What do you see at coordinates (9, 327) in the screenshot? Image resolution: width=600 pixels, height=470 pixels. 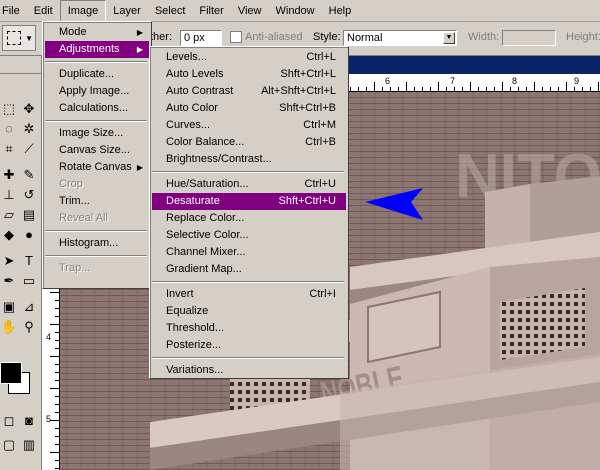 I see `hand-tool-icon: ✋` at bounding box center [9, 327].